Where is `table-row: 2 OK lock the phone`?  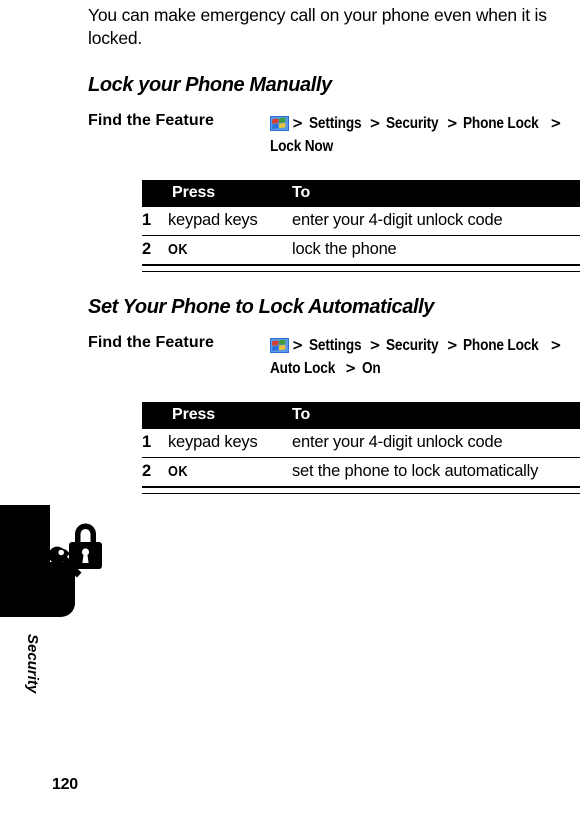
table-row: 2 OK lock the phone is located at coordinates (361, 250).